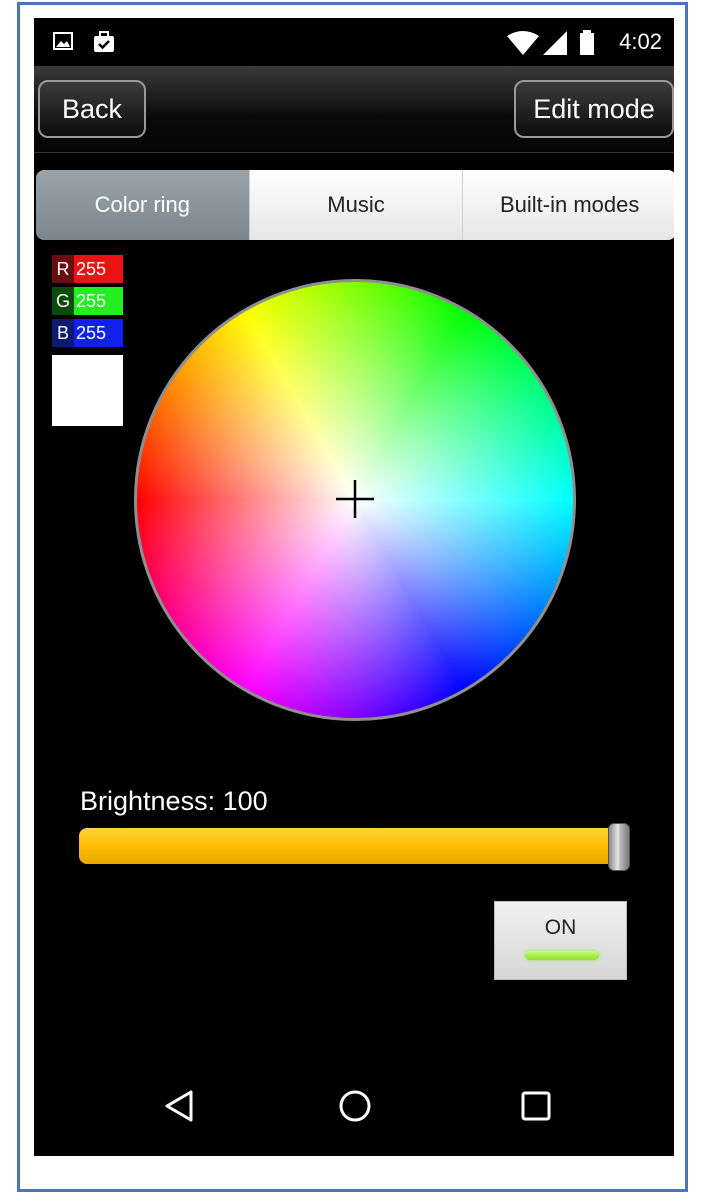  Describe the element at coordinates (63, 333) in the screenshot. I see `blue-letter: B` at that location.